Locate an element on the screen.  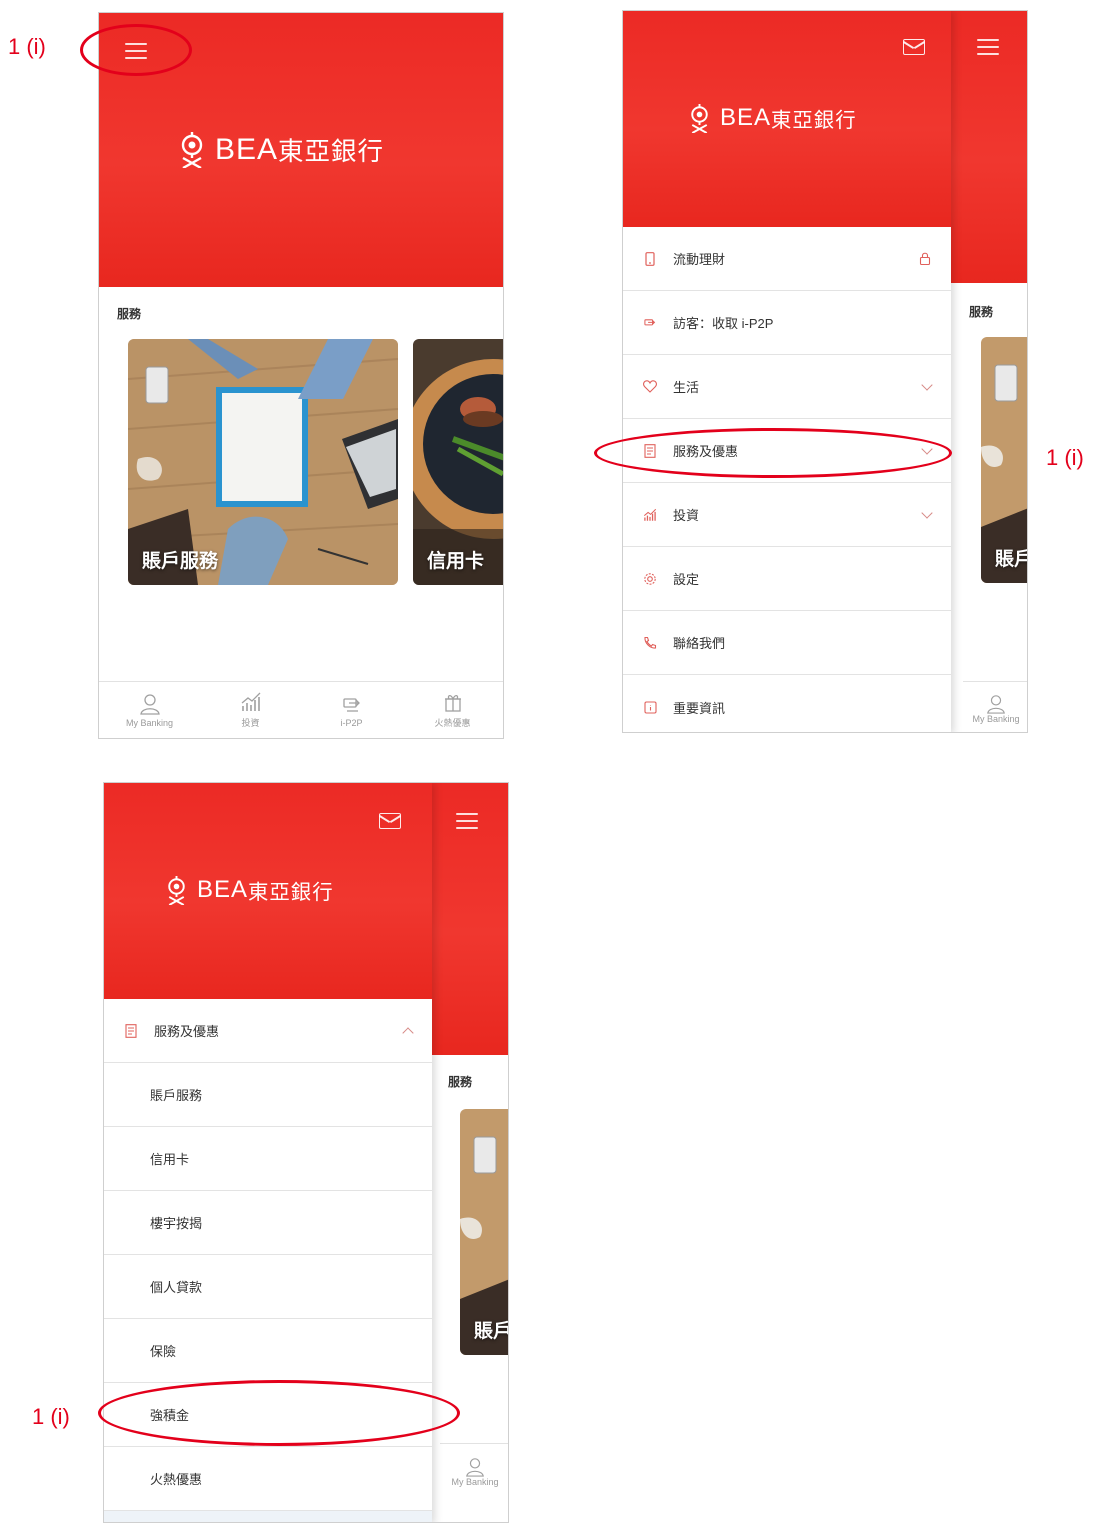
mobile-icon is located at coordinates (650, 258).